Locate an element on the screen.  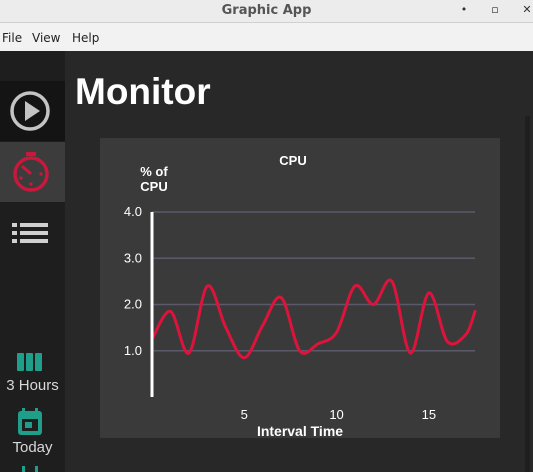
sidebar-list-button is located at coordinates (32, 233).